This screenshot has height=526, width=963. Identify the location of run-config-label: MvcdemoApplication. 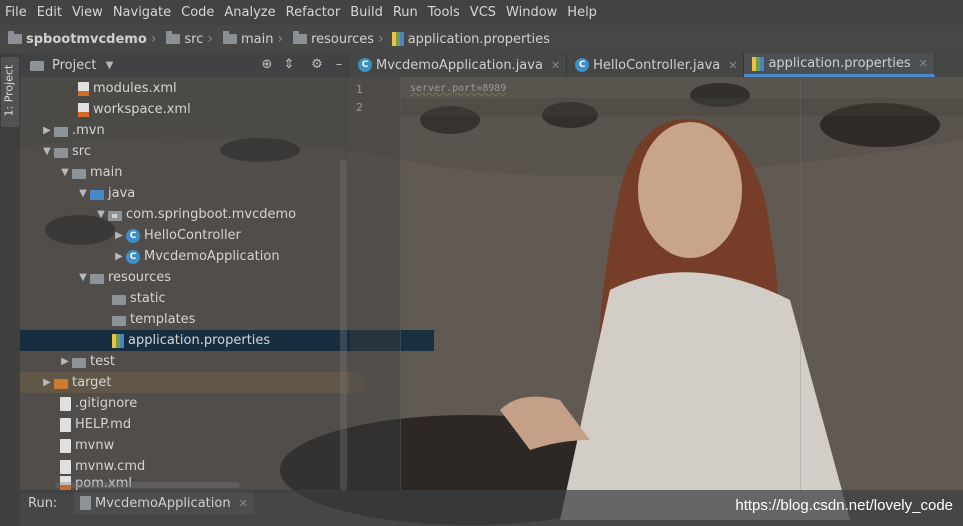
(163, 503).